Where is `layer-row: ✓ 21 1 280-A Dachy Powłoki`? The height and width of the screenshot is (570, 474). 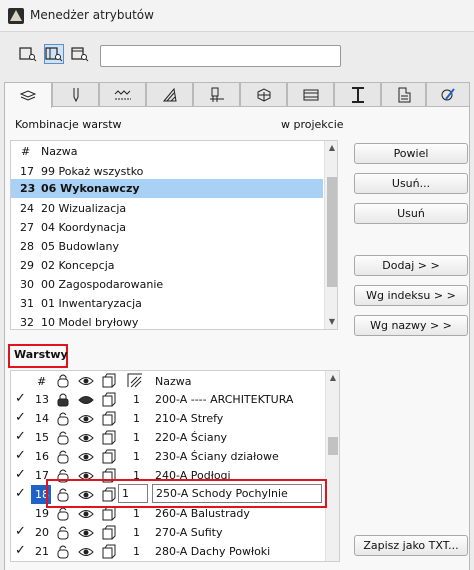
layer-row: ✓ 21 1 280-A Dachy Powłoki is located at coordinates (168, 551).